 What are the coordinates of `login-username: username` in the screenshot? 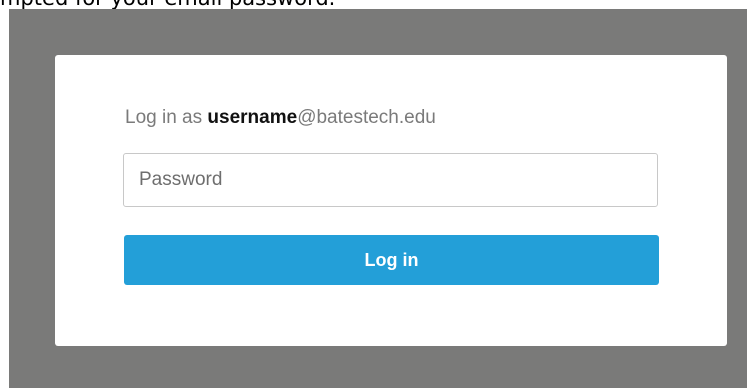 It's located at (252, 117).